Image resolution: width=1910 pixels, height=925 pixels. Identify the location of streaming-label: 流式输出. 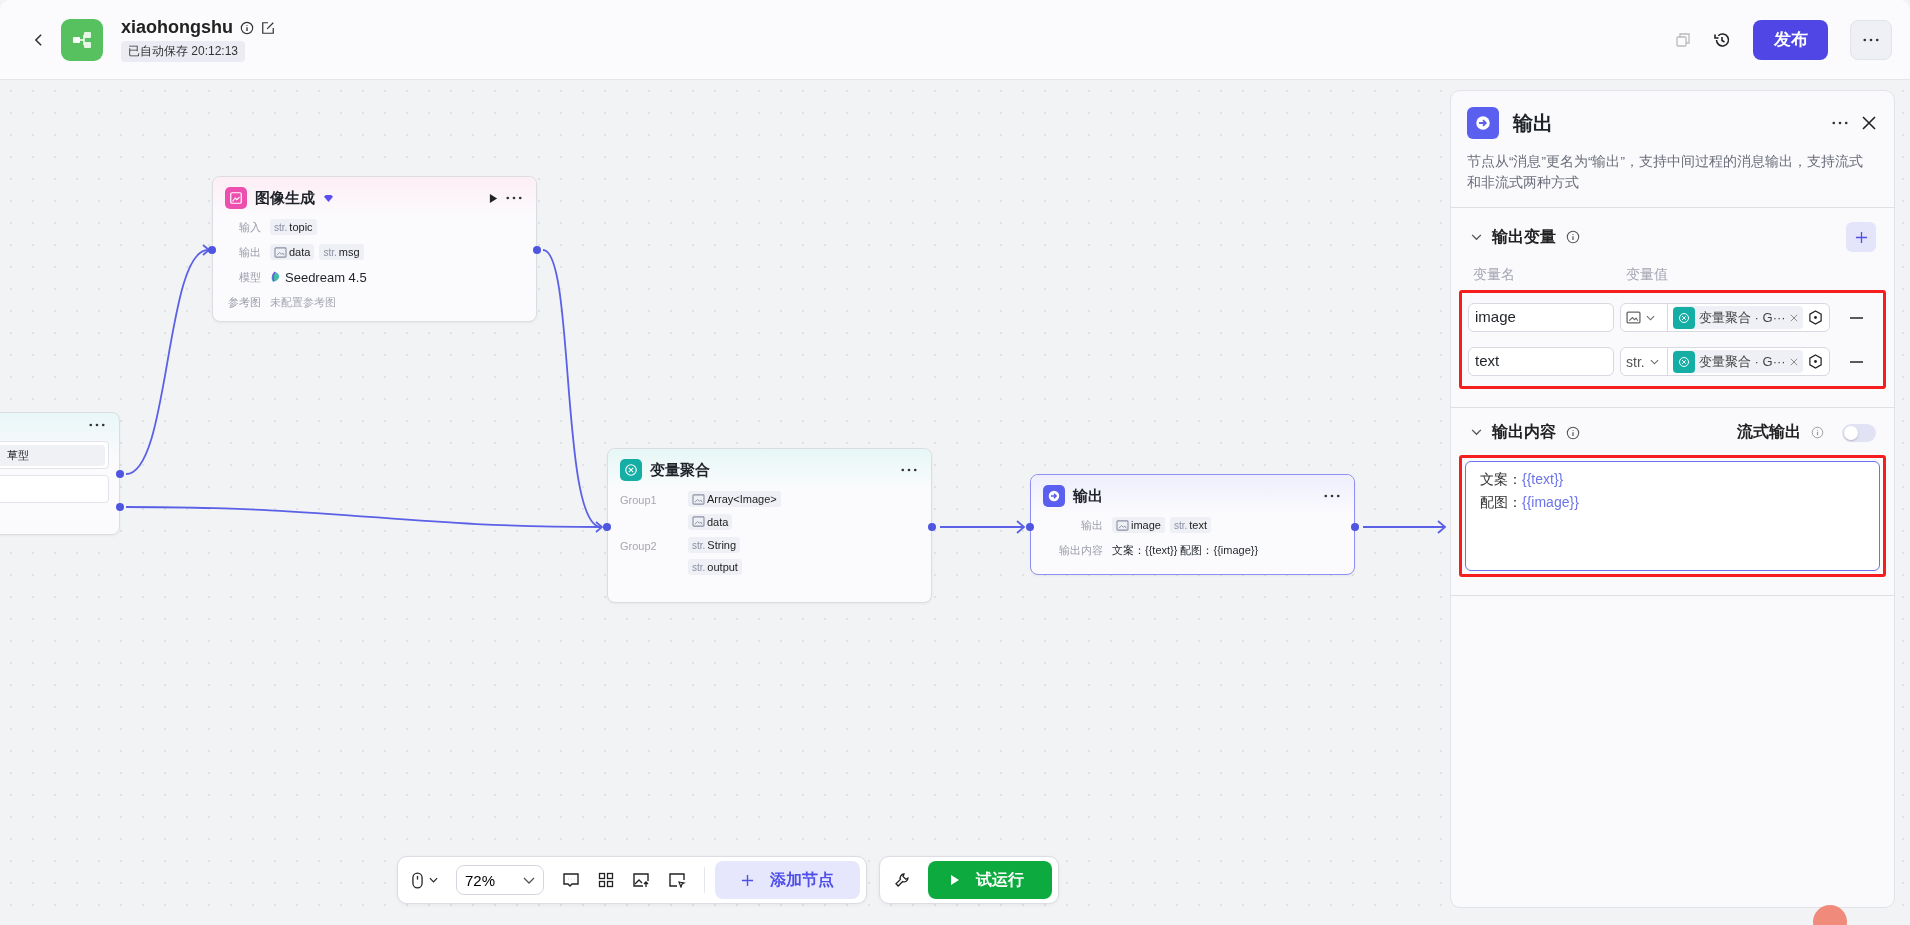
(1769, 432).